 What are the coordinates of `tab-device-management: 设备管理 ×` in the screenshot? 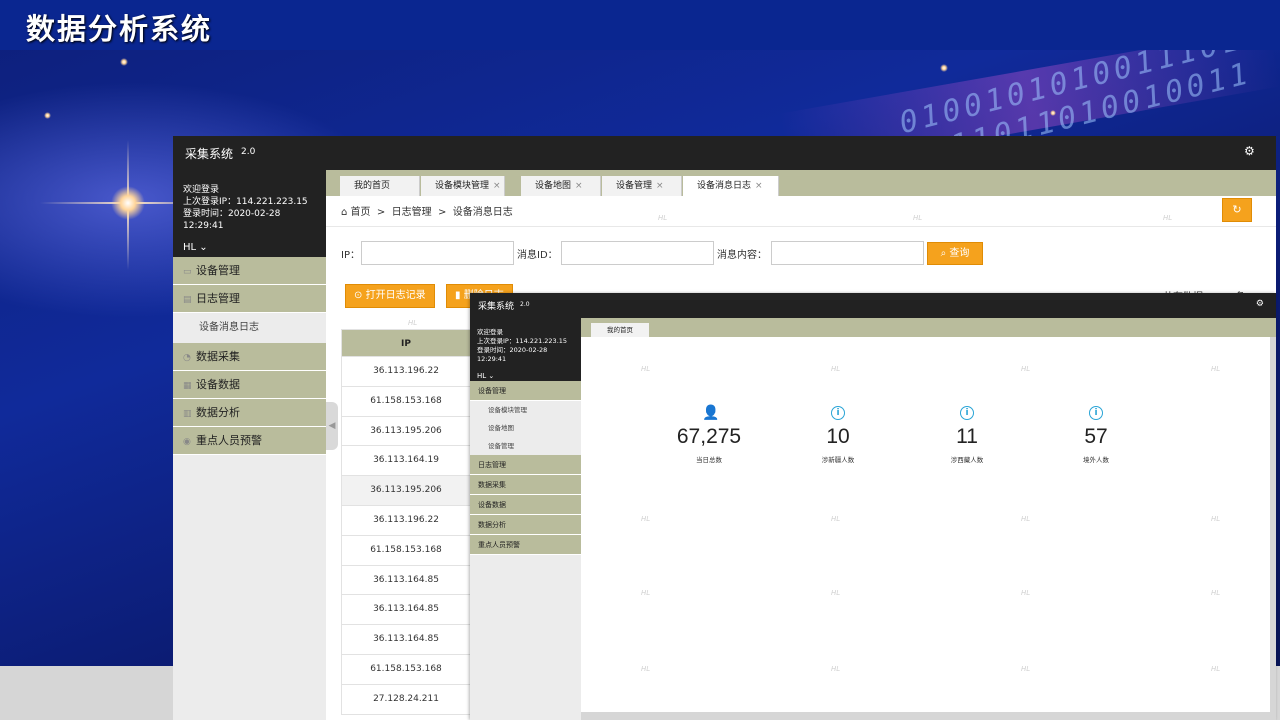 It's located at (642, 186).